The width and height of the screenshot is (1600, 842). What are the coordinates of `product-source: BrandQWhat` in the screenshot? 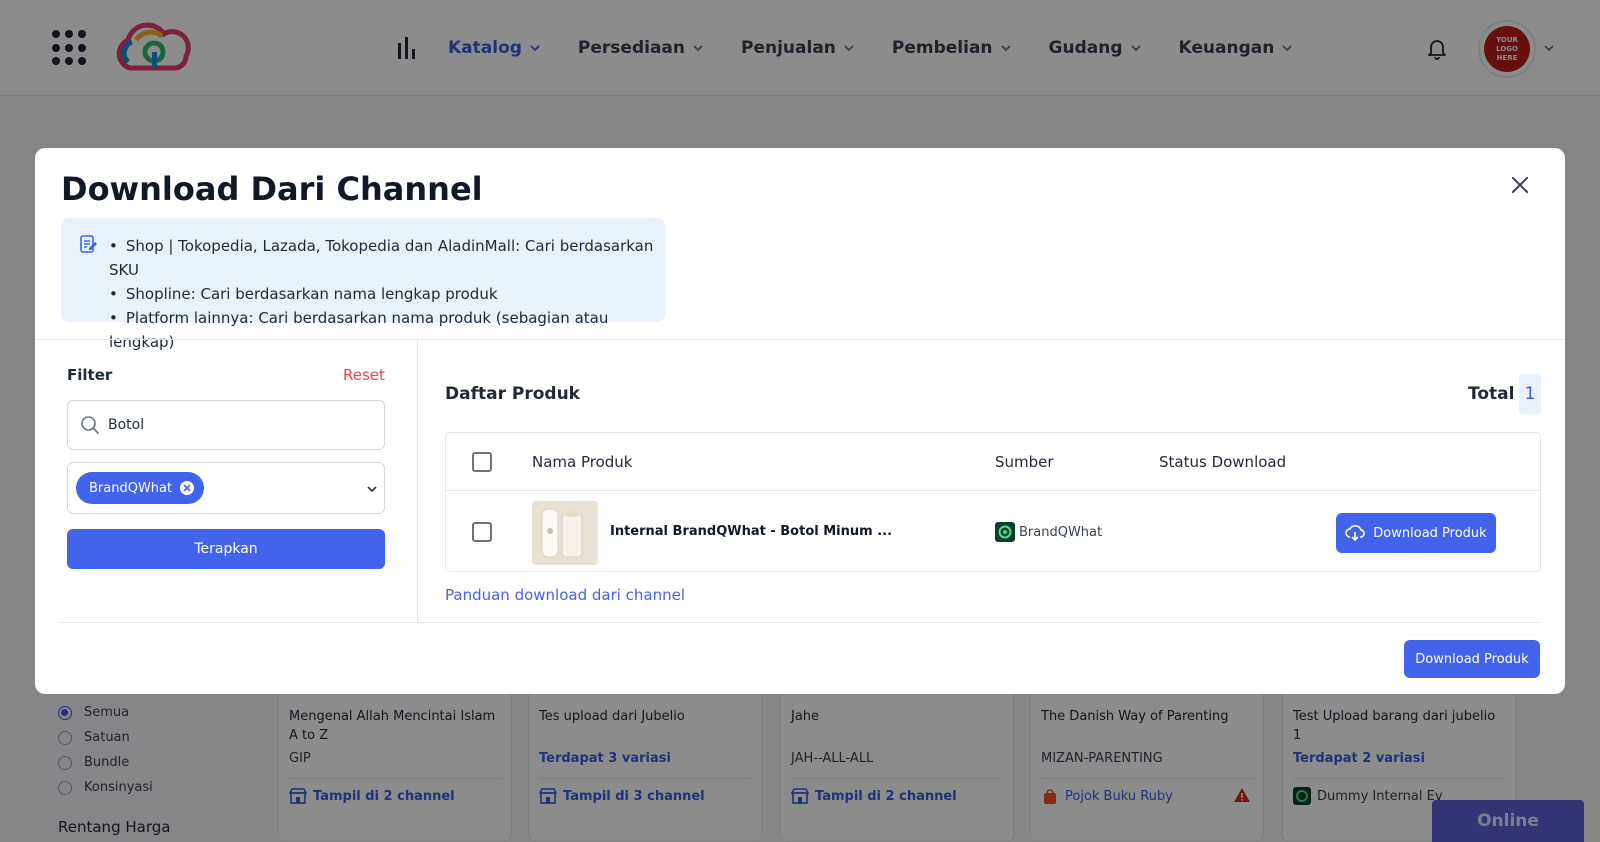 It's located at (1048, 532).